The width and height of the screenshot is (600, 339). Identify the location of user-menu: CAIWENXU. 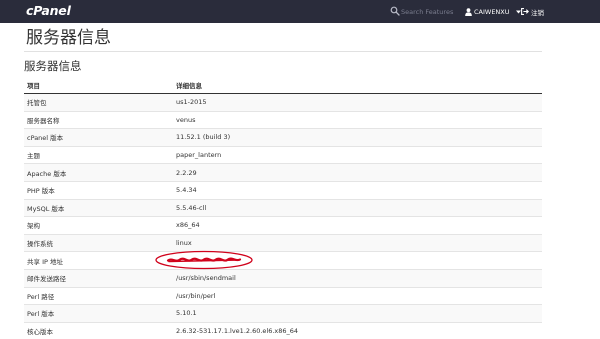
(493, 11).